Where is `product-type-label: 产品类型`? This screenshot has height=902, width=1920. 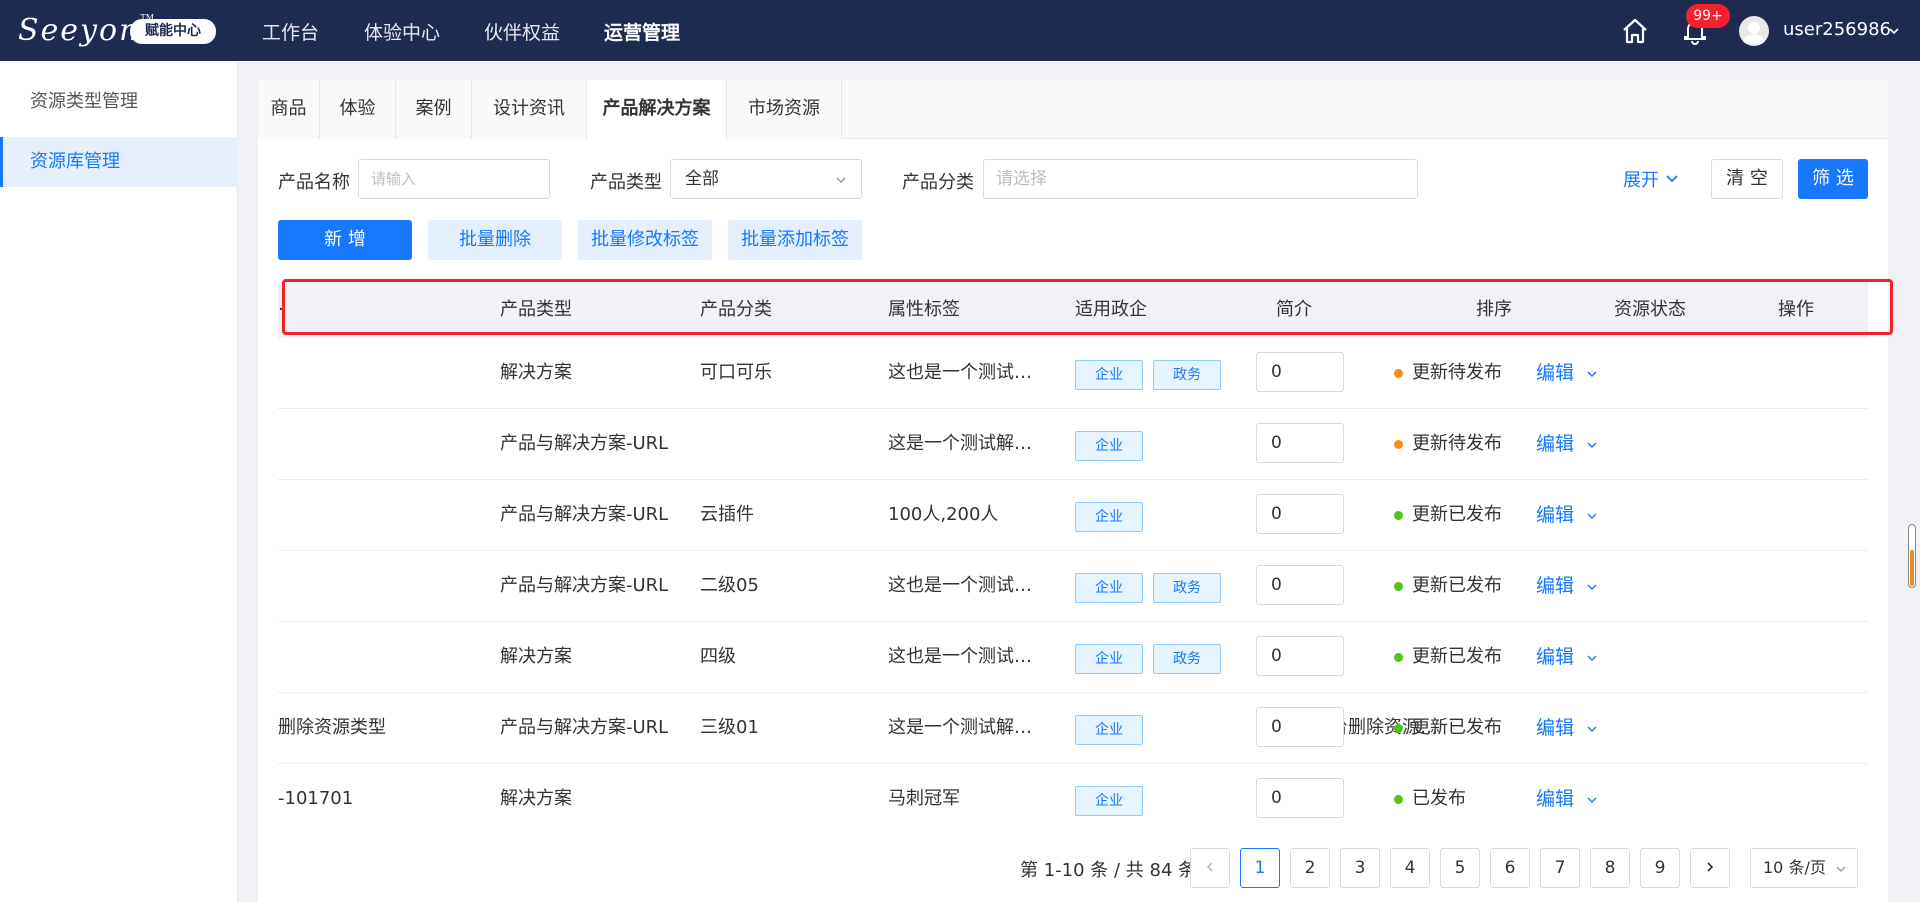
product-type-label: 产品类型 is located at coordinates (626, 182).